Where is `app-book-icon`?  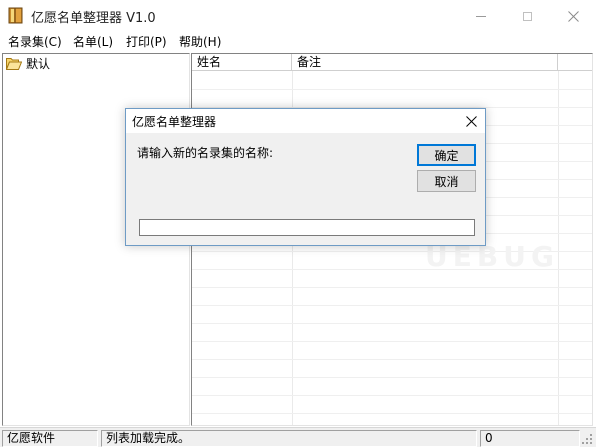 app-book-icon is located at coordinates (16, 15).